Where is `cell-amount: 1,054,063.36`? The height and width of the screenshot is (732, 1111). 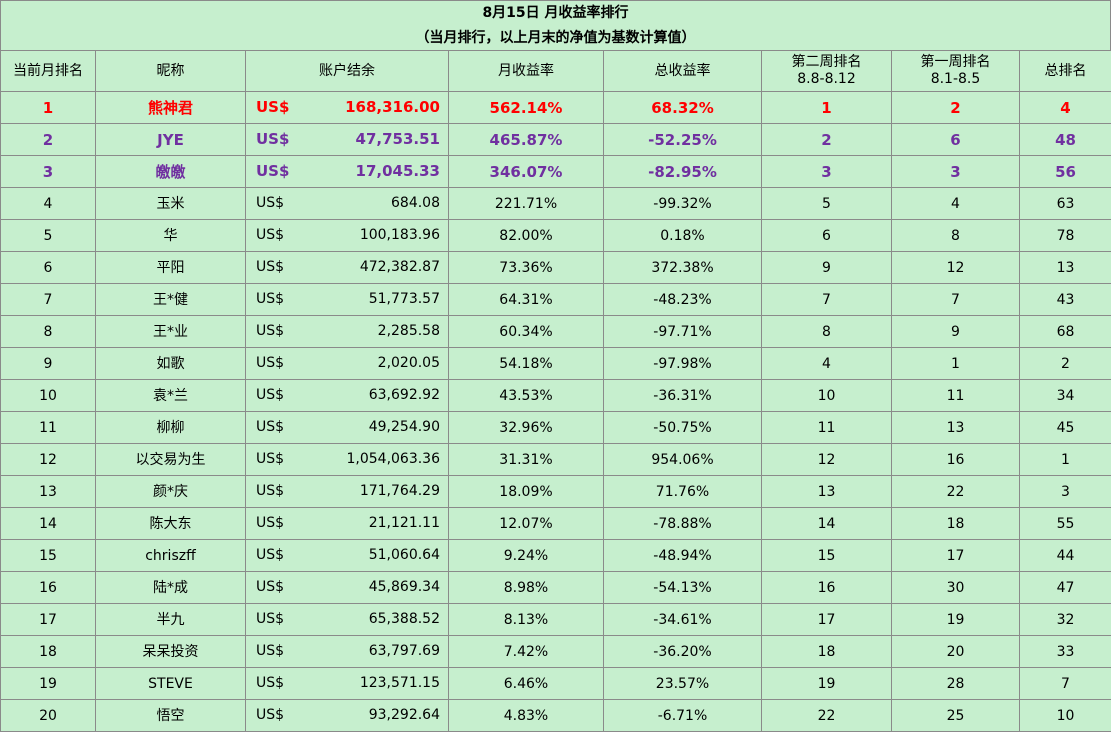
cell-amount: 1,054,063.36 is located at coordinates (393, 459).